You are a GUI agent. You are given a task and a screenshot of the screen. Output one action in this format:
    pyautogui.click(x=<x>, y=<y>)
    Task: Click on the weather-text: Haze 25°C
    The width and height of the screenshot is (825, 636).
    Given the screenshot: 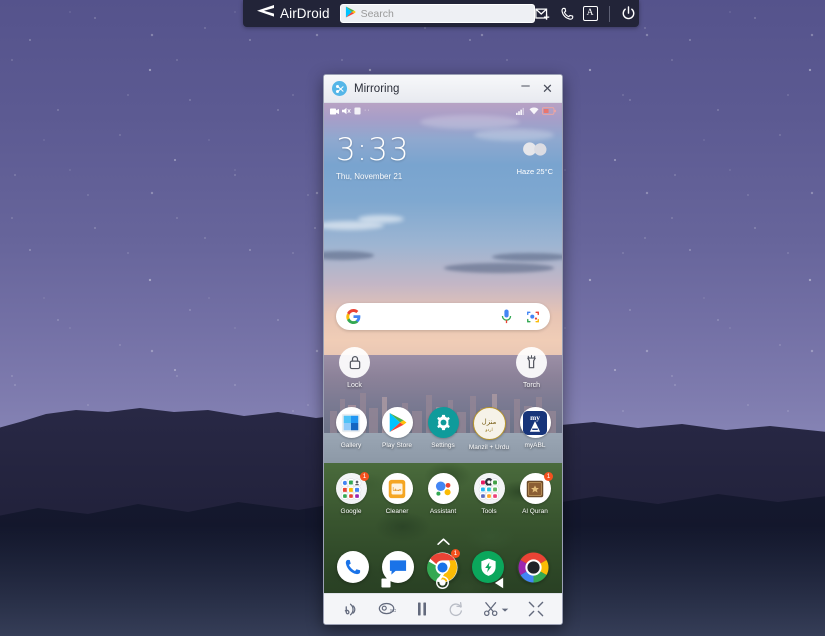 What is the action you would take?
    pyautogui.click(x=534, y=171)
    